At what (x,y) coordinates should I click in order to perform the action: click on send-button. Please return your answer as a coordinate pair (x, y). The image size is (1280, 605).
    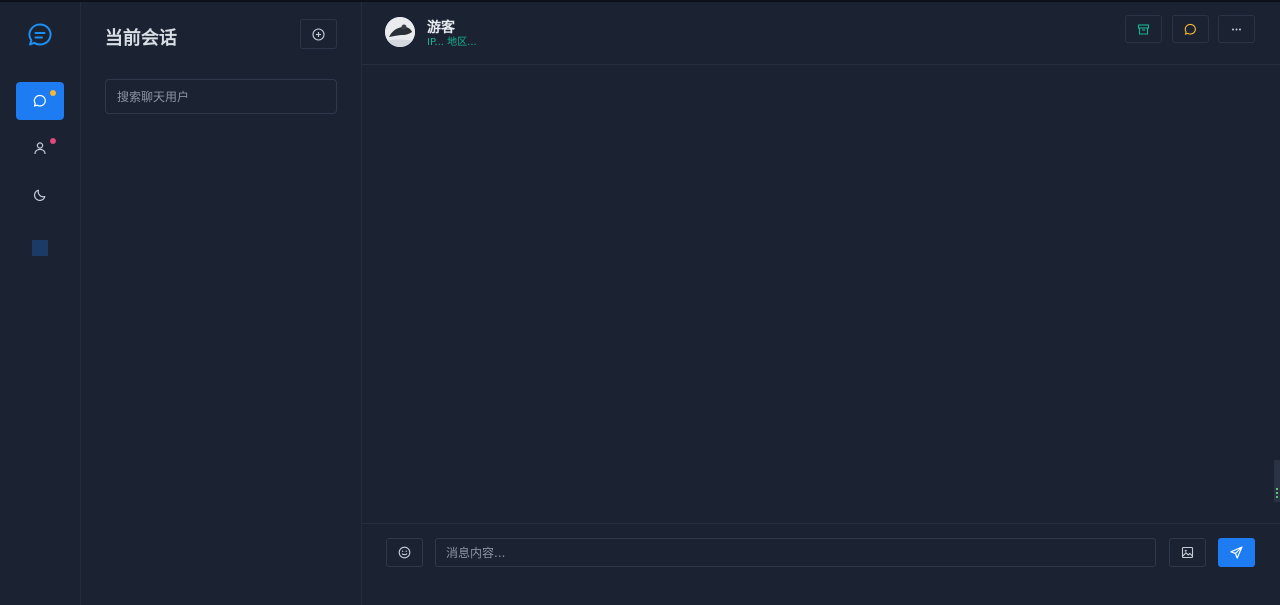
    Looking at the image, I should click on (1236, 552).